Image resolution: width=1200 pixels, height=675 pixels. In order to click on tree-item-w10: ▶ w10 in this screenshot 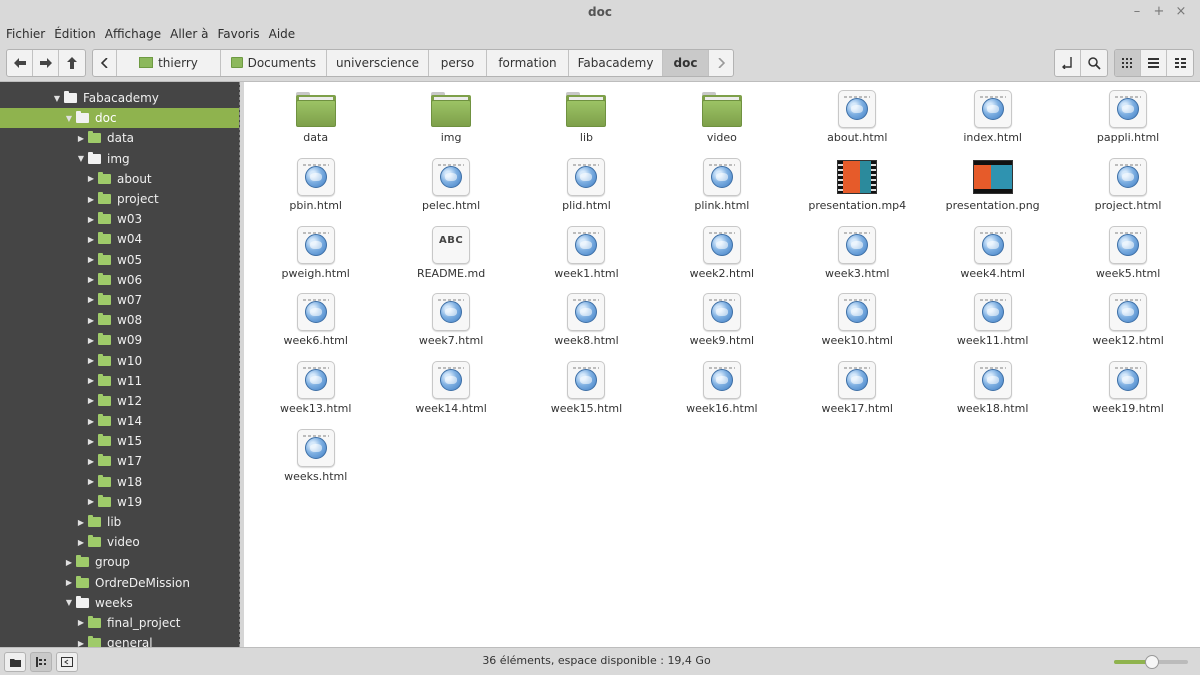, I will do `click(119, 360)`.